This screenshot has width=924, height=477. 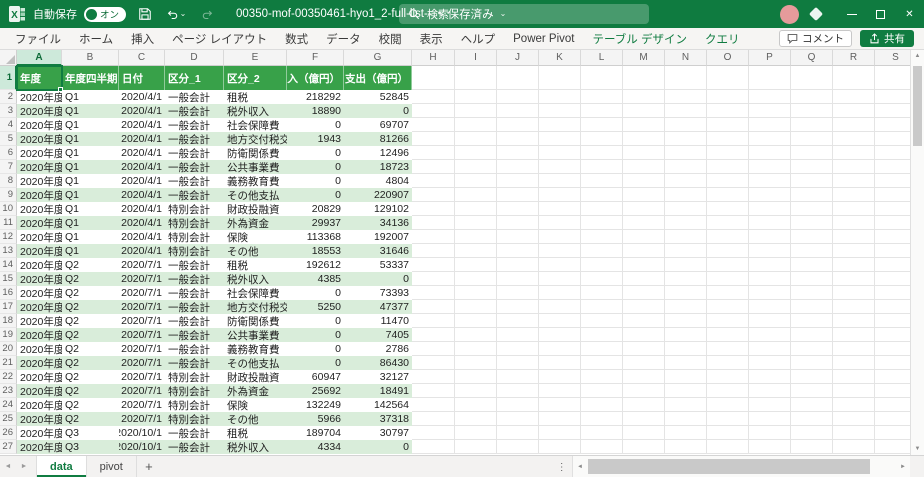 I want to click on cell-E25: その他, so click(x=255, y=419).